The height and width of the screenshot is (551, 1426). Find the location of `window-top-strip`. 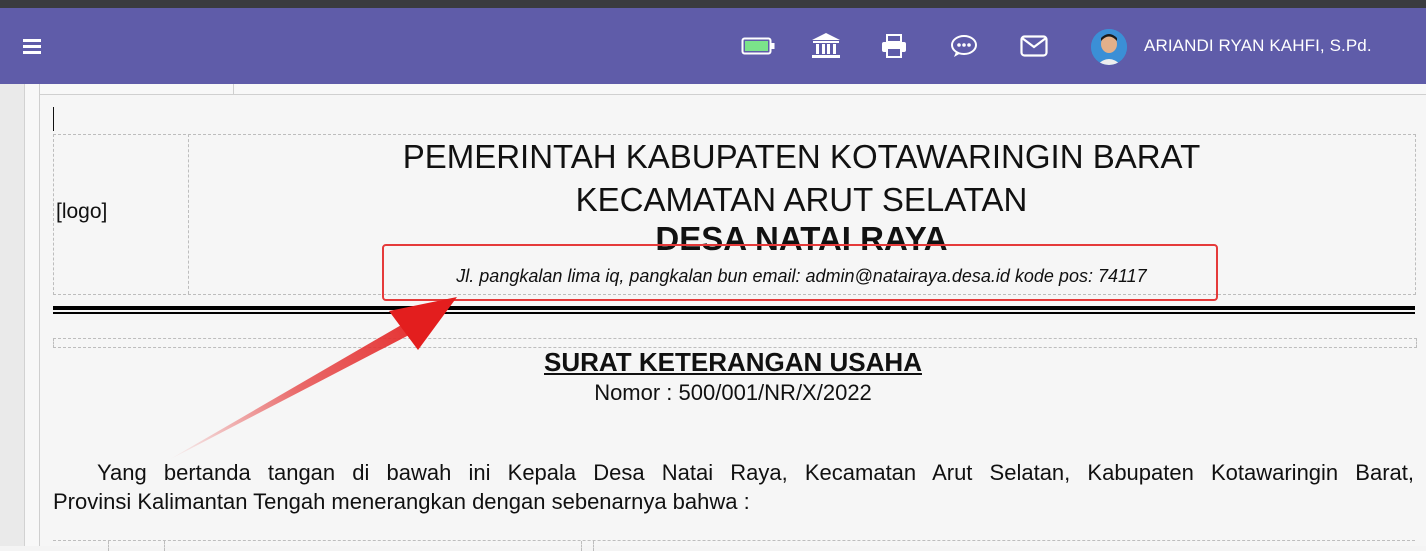

window-top-strip is located at coordinates (713, 4).